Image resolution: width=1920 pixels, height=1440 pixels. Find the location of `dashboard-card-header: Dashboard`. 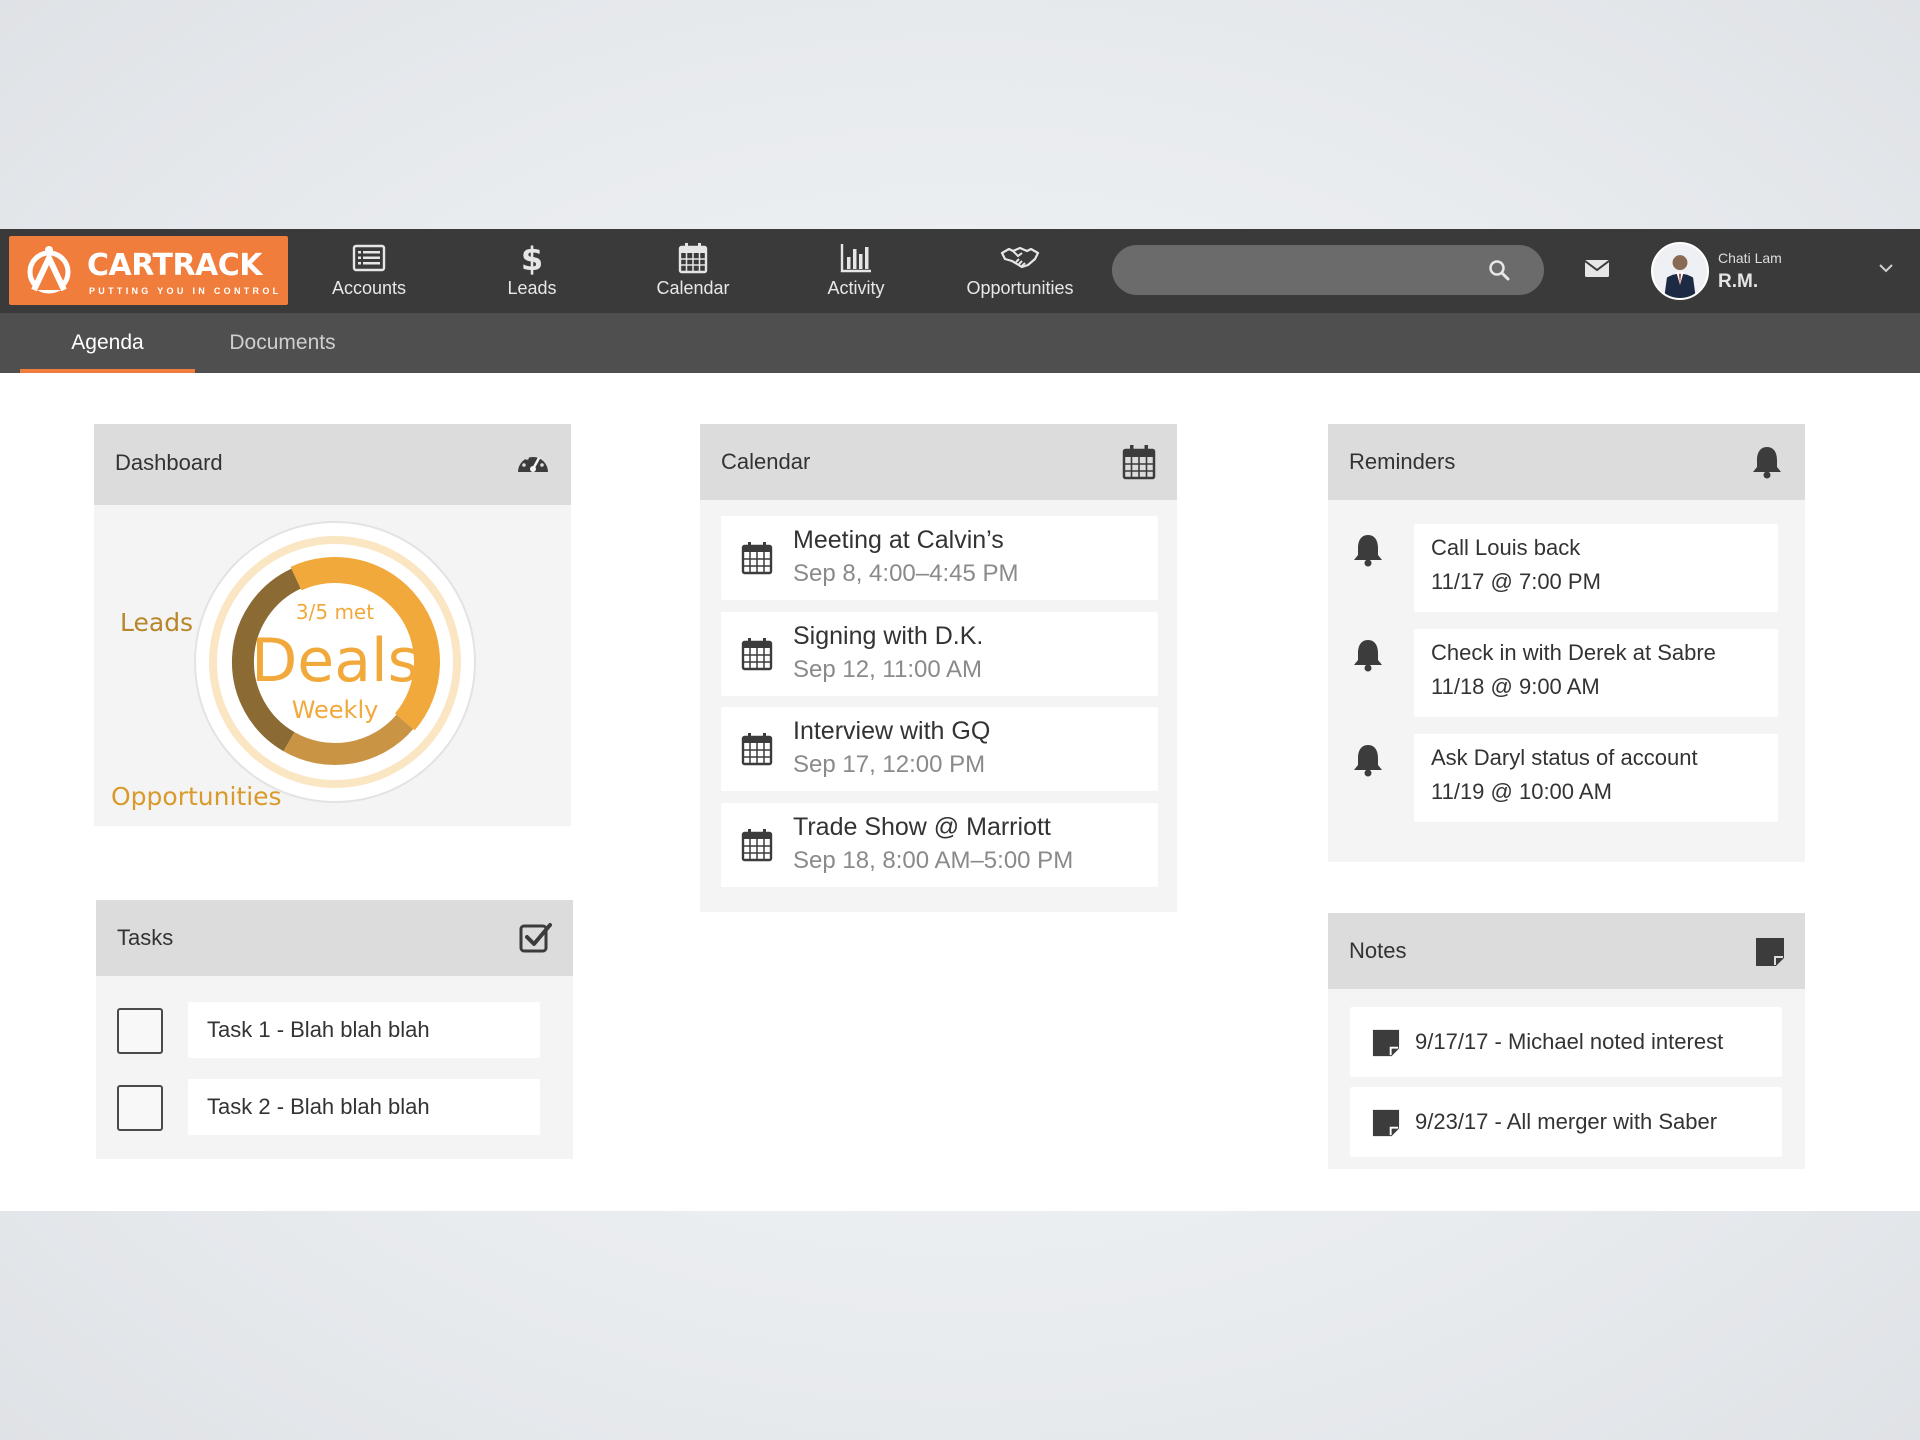

dashboard-card-header: Dashboard is located at coordinates (332, 464).